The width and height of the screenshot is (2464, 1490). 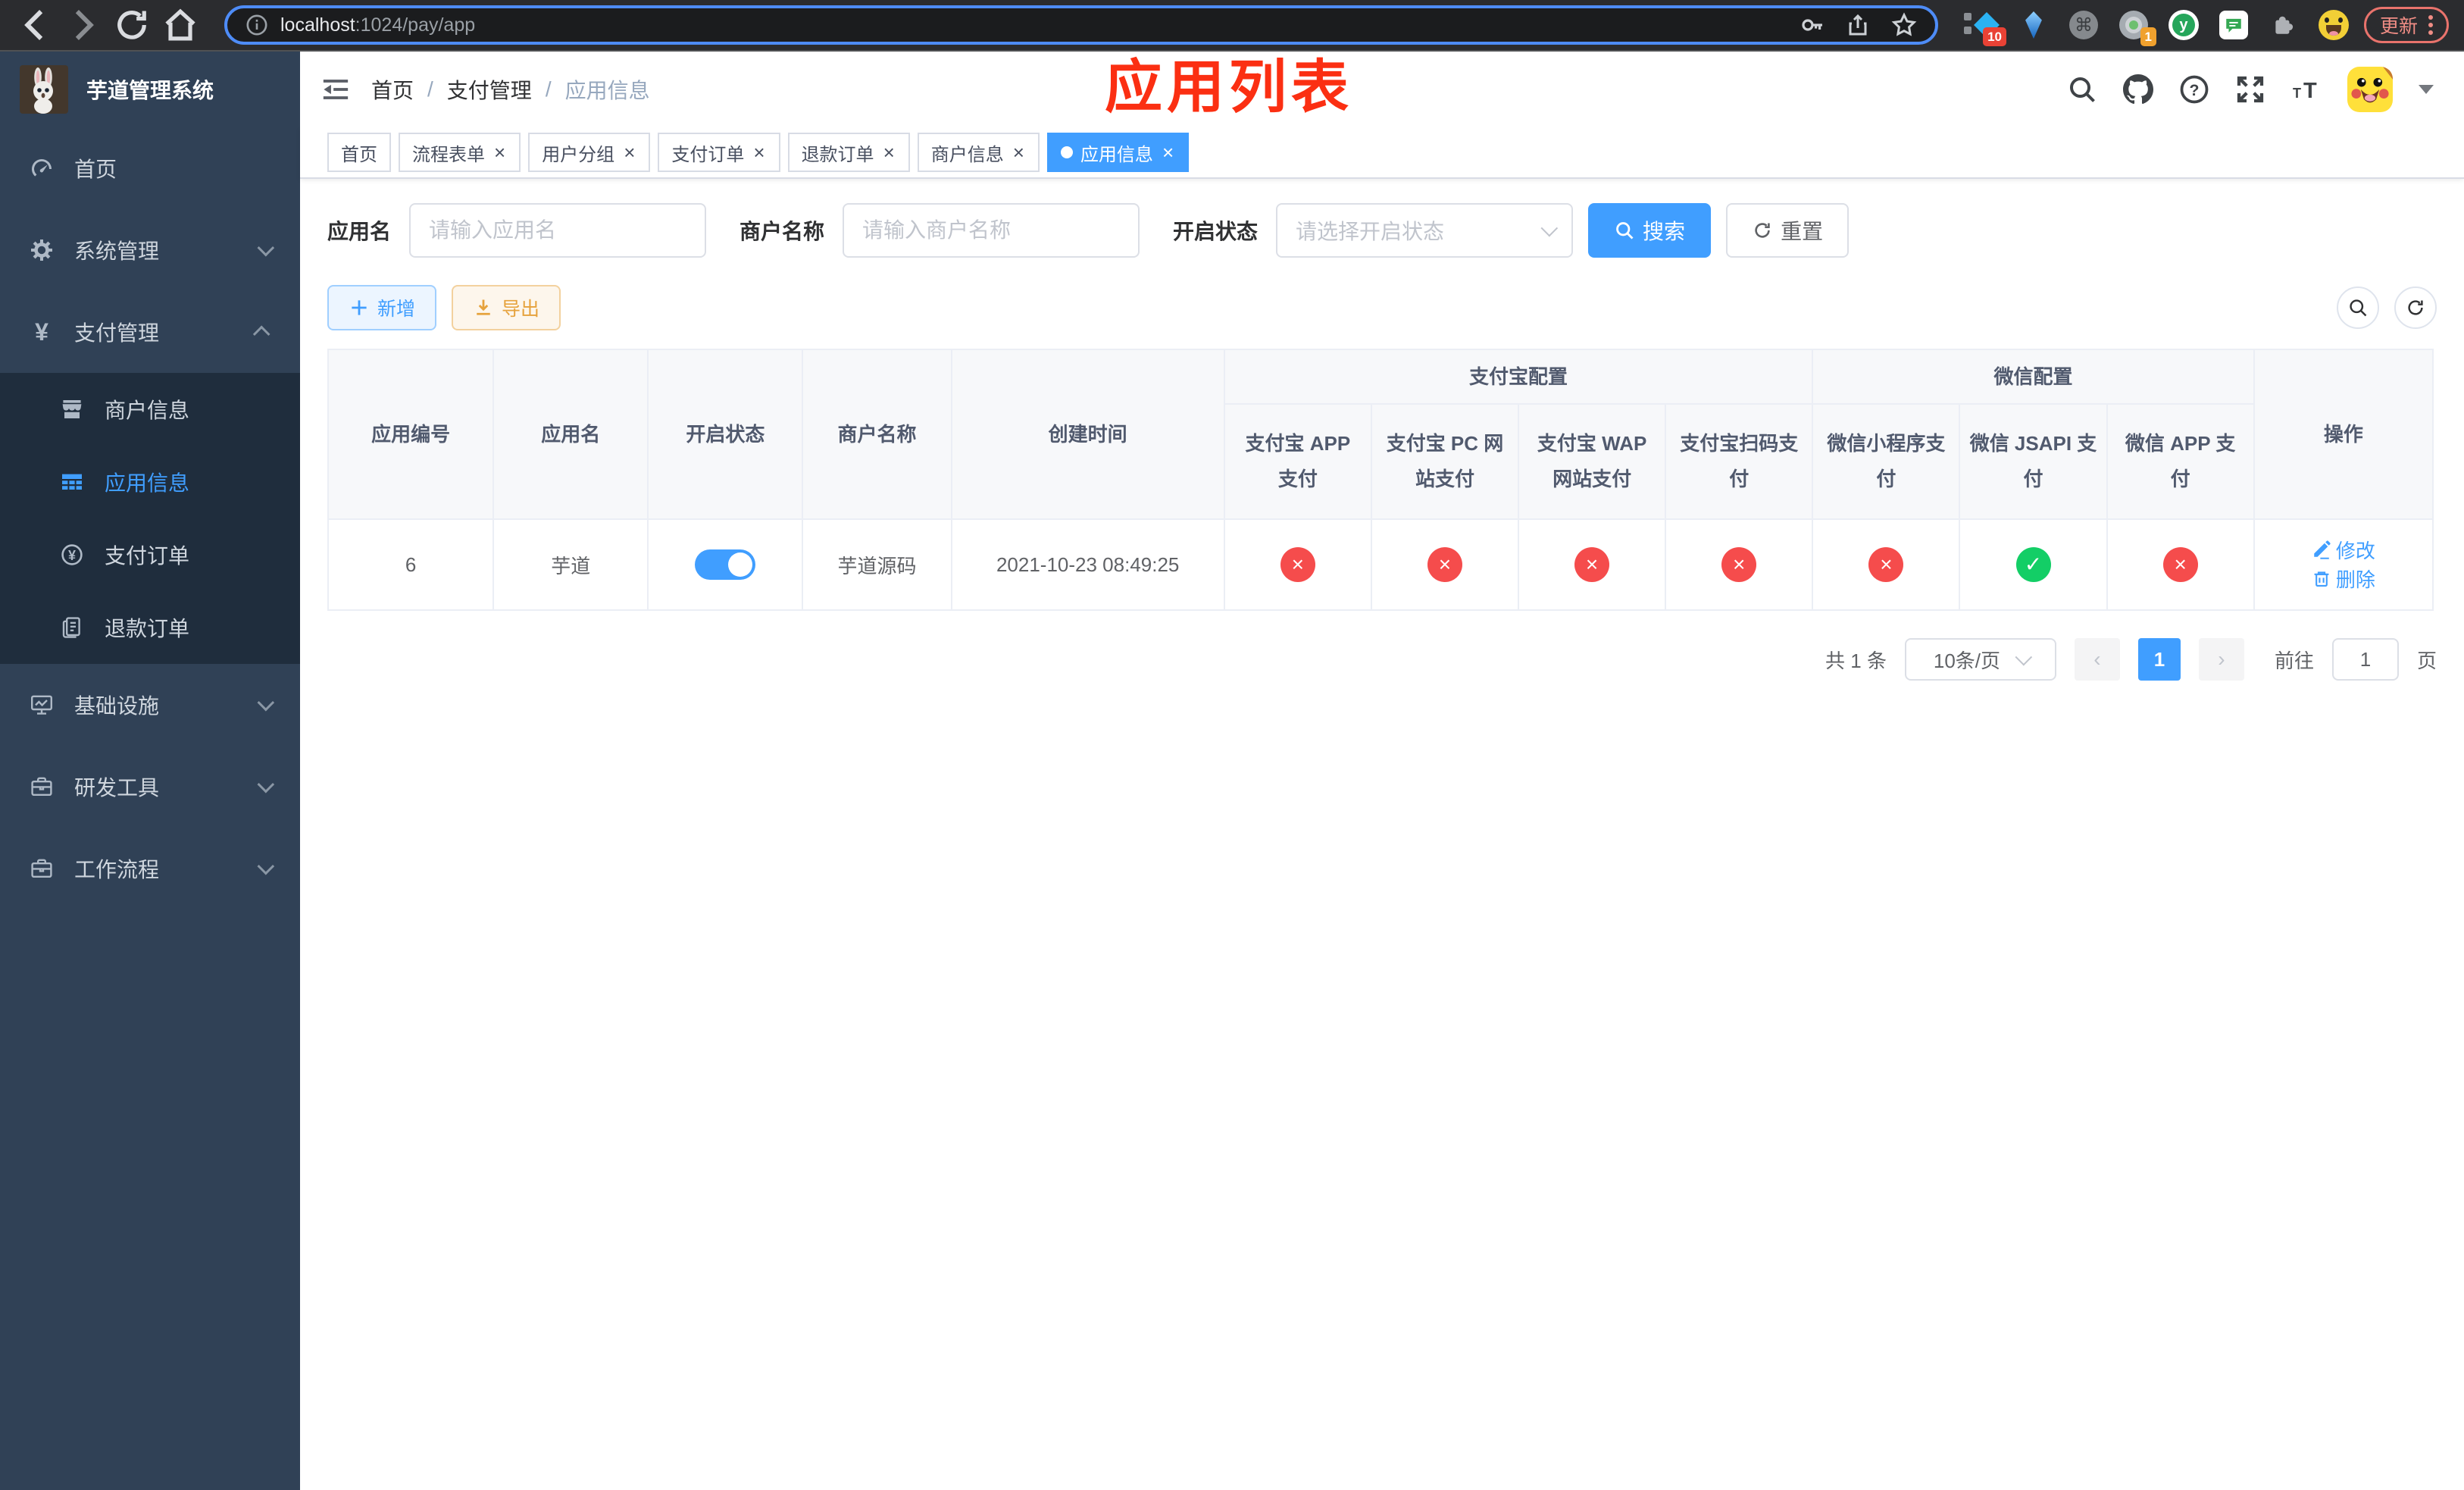 What do you see at coordinates (1904, 25) in the screenshot?
I see `bookmark-star-icon` at bounding box center [1904, 25].